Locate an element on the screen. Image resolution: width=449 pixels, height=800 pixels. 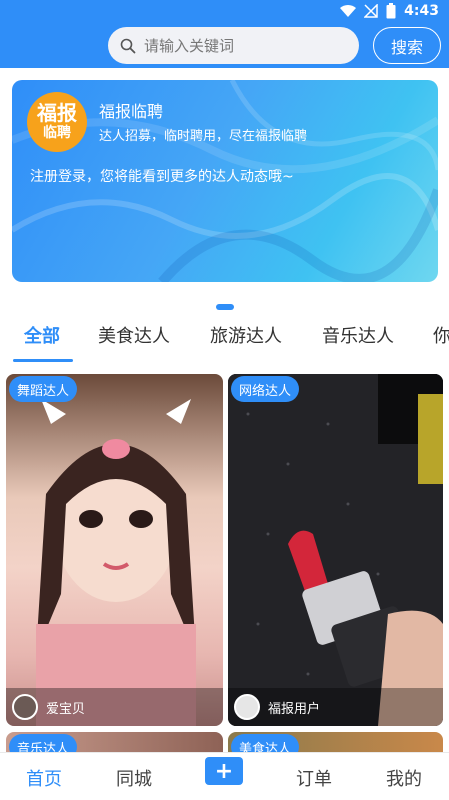
card-username: 福报用户 is located at coordinates (294, 709).